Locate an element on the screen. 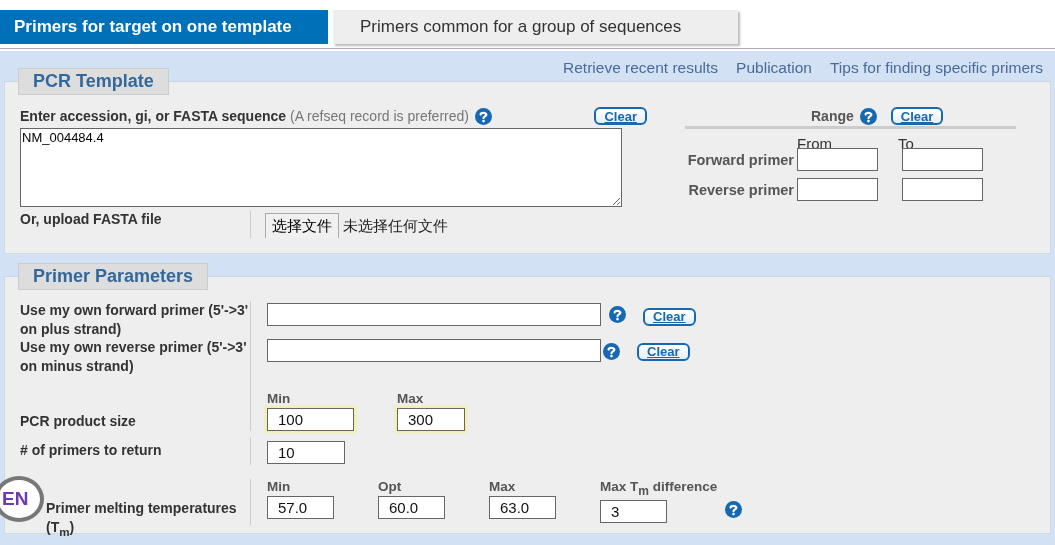  tab: Primers for target on one template is located at coordinates (164, 27).